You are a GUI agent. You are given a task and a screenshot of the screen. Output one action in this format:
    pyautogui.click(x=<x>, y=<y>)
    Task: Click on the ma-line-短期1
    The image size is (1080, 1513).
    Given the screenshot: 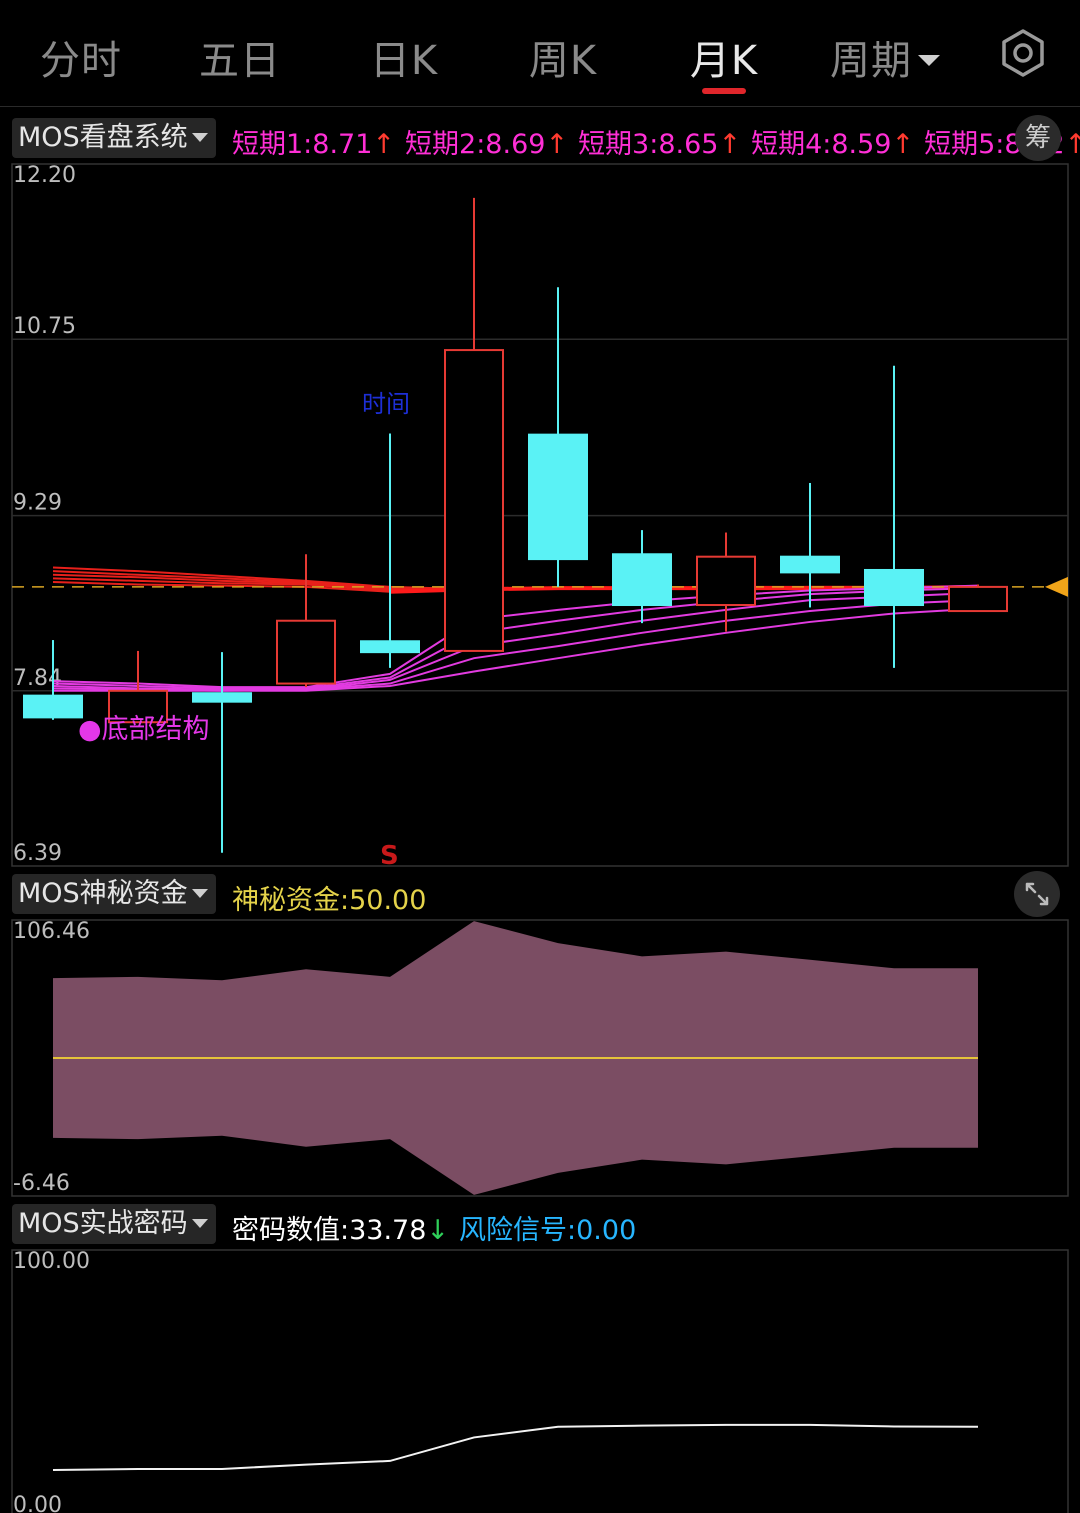 What is the action you would take?
    pyautogui.click(x=515, y=636)
    